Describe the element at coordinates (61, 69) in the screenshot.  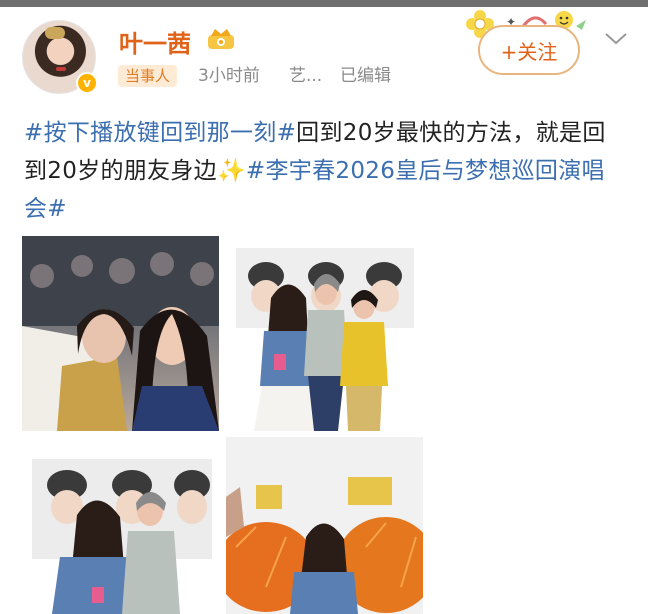
I see `lips-decor` at that location.